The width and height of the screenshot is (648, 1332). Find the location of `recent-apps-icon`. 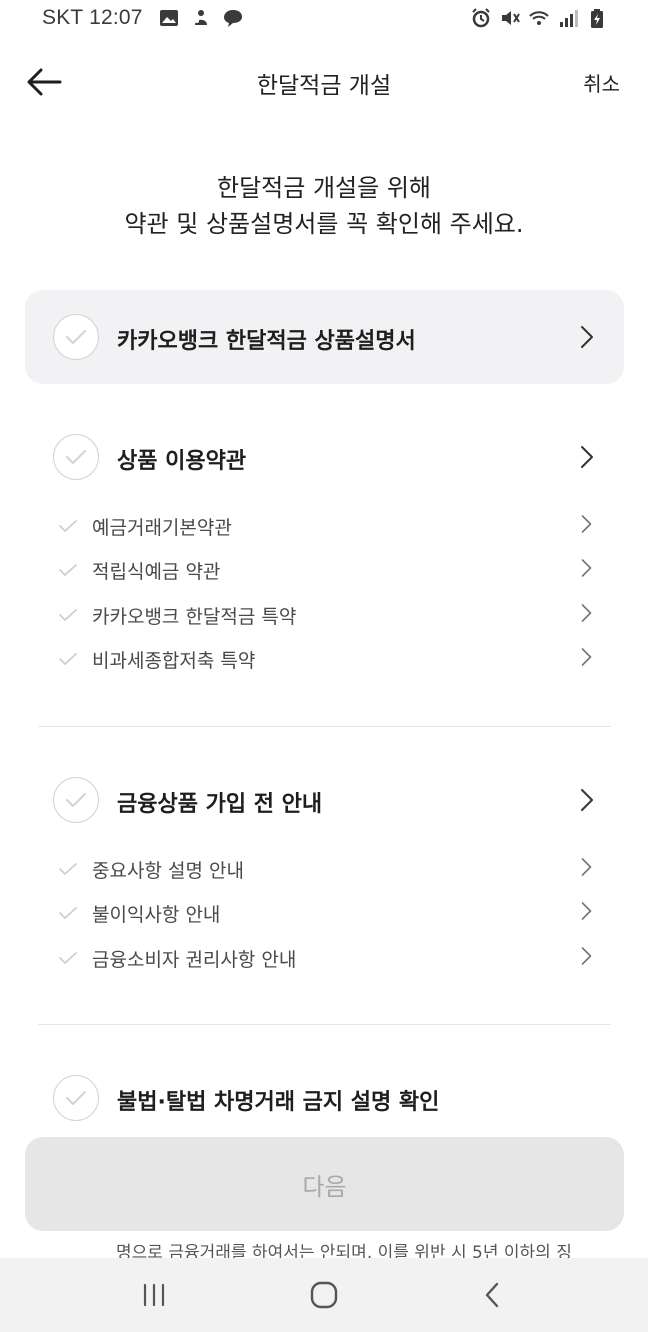

recent-apps-icon is located at coordinates (154, 1295).